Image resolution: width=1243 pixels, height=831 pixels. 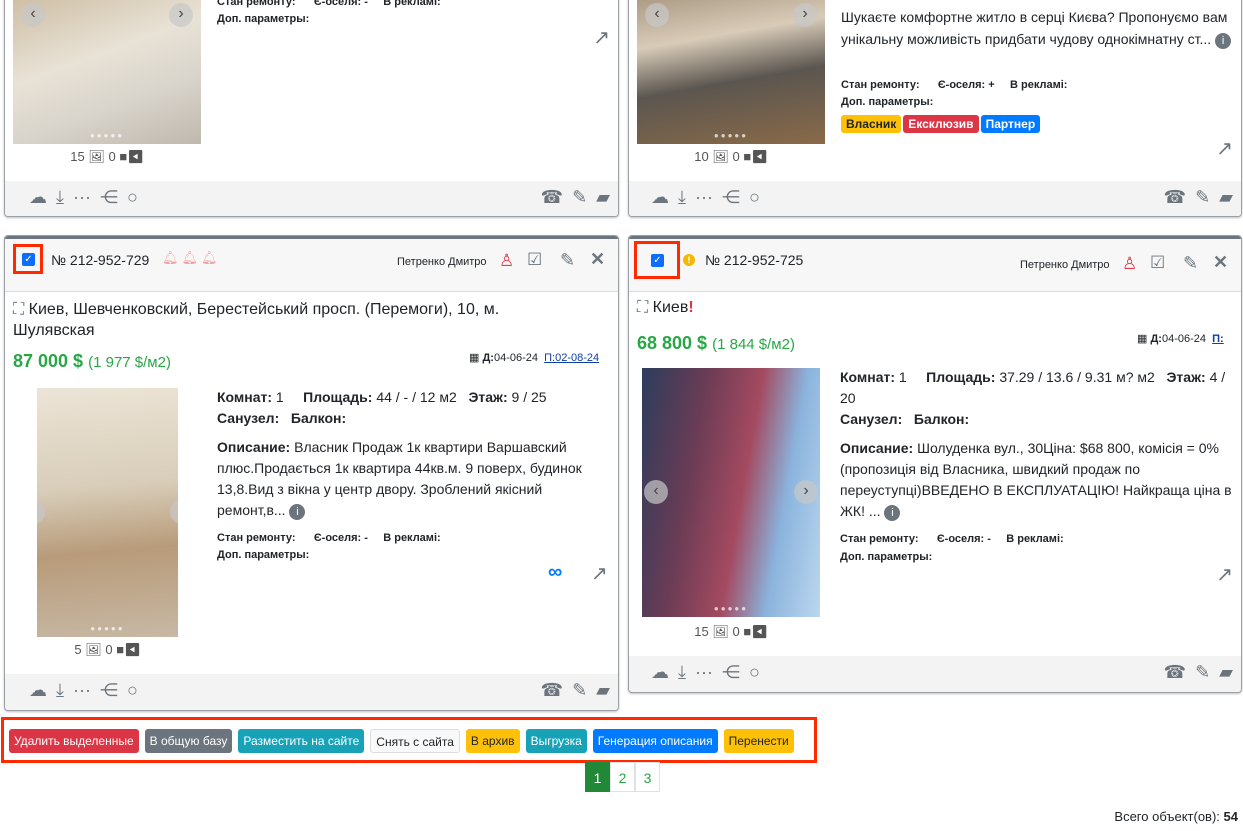 I want to click on stan-label: Стан ремонту:, so click(x=256, y=538).